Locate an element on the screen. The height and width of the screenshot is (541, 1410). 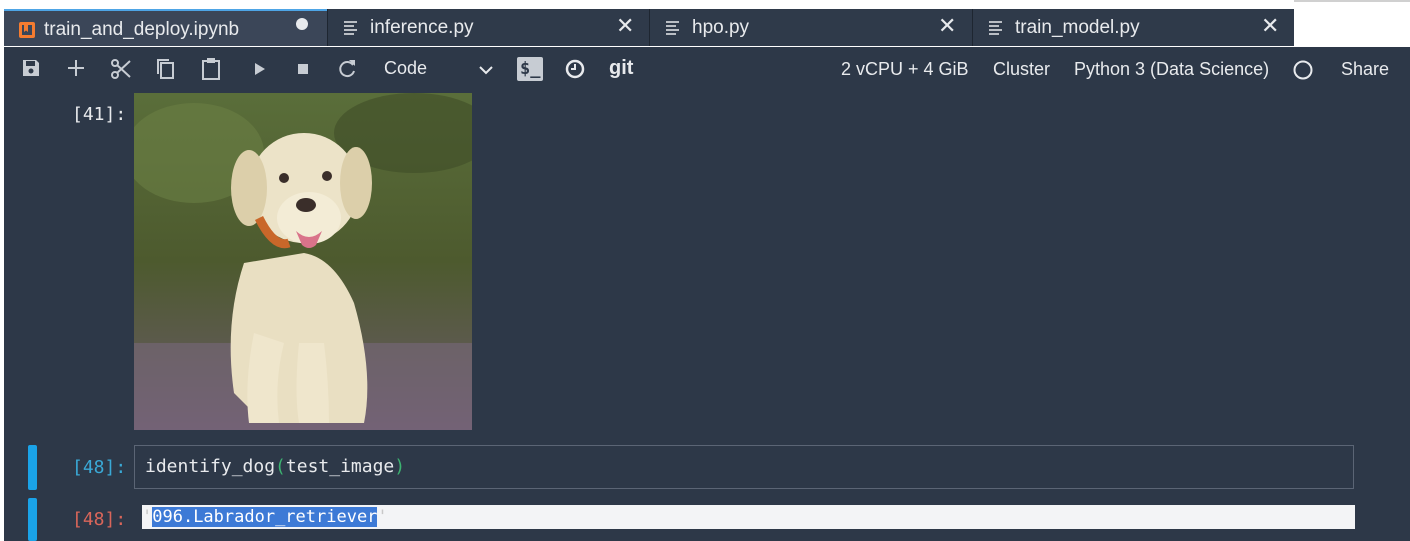
code-function: identify_dog is located at coordinates (210, 466).